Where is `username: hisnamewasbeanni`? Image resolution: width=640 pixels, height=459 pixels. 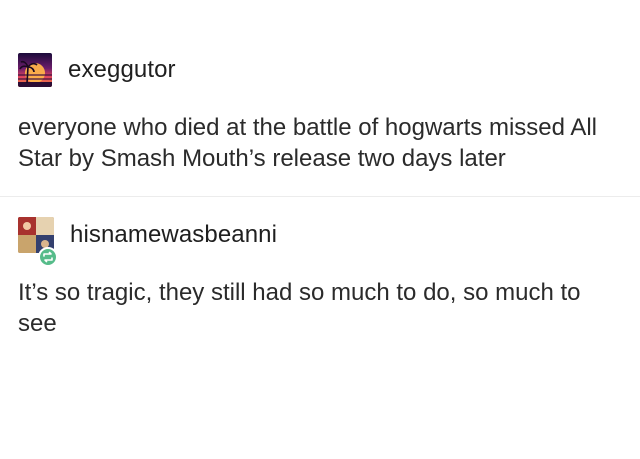 username: hisnamewasbeanni is located at coordinates (173, 235).